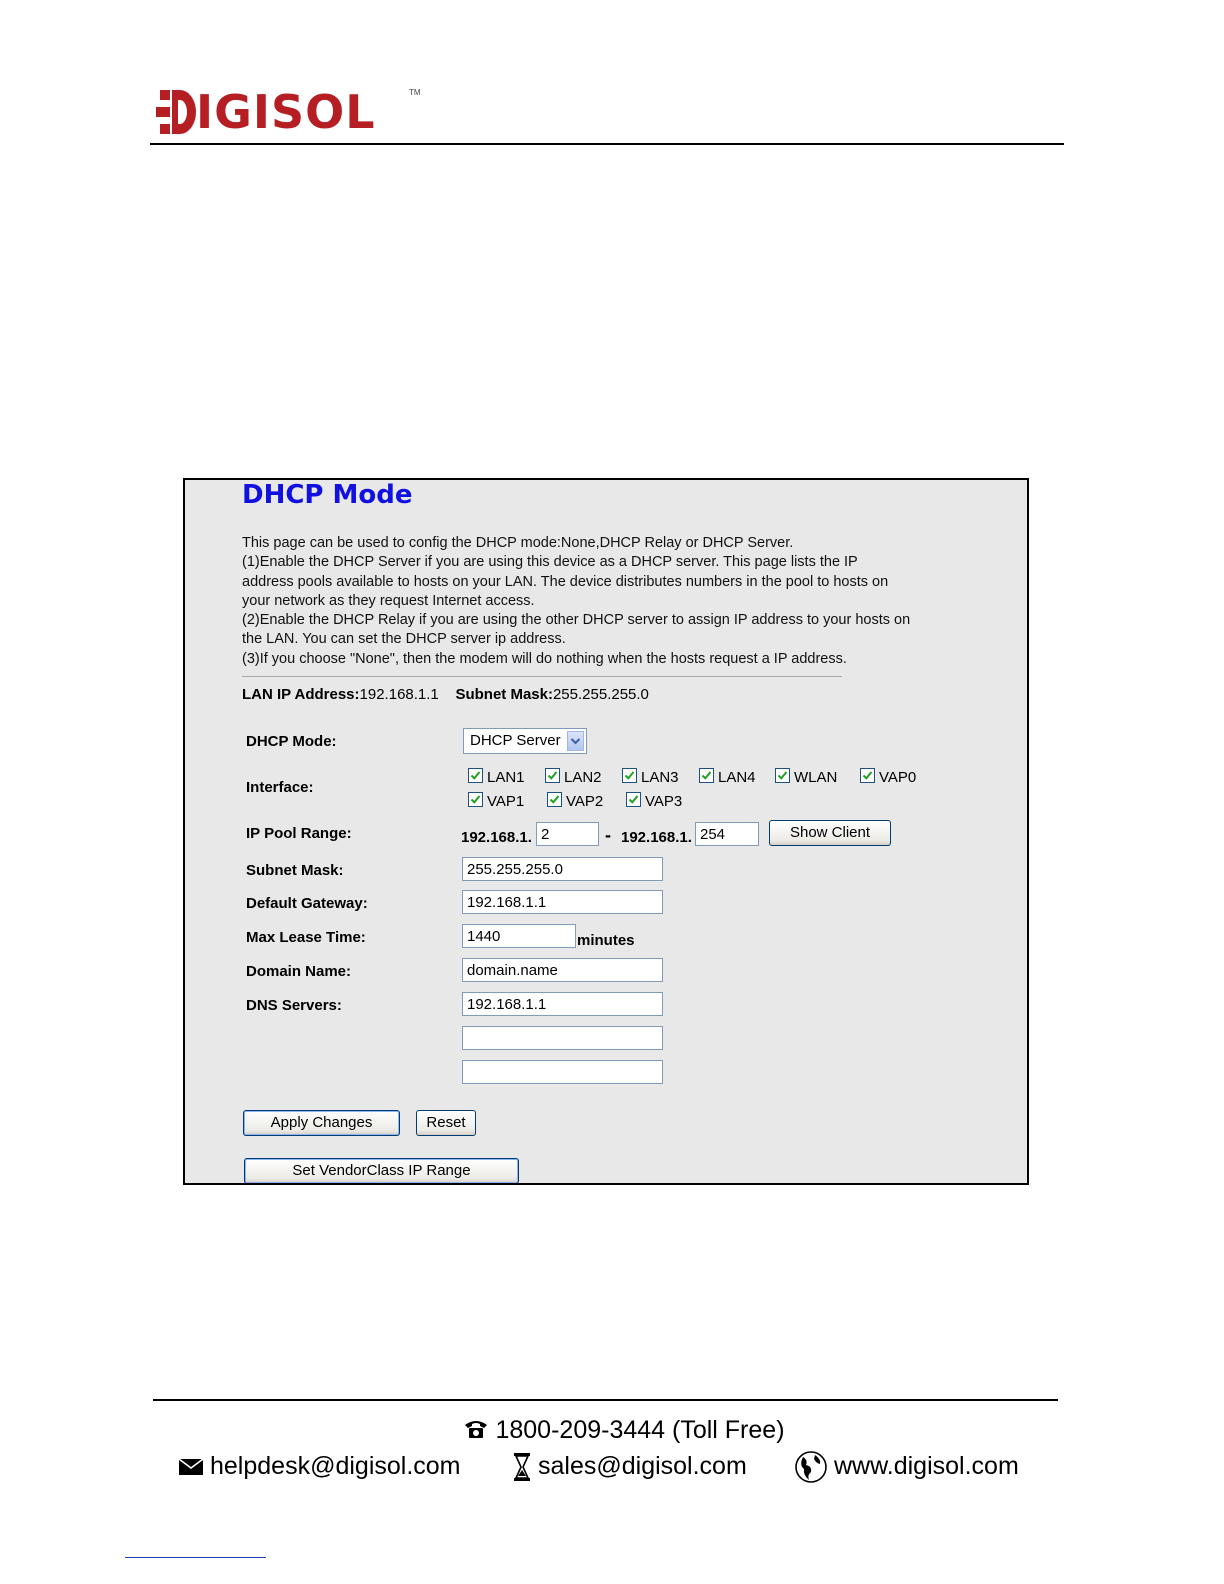  Describe the element at coordinates (727, 834) in the screenshot. I see `pool-end-input: 254` at that location.